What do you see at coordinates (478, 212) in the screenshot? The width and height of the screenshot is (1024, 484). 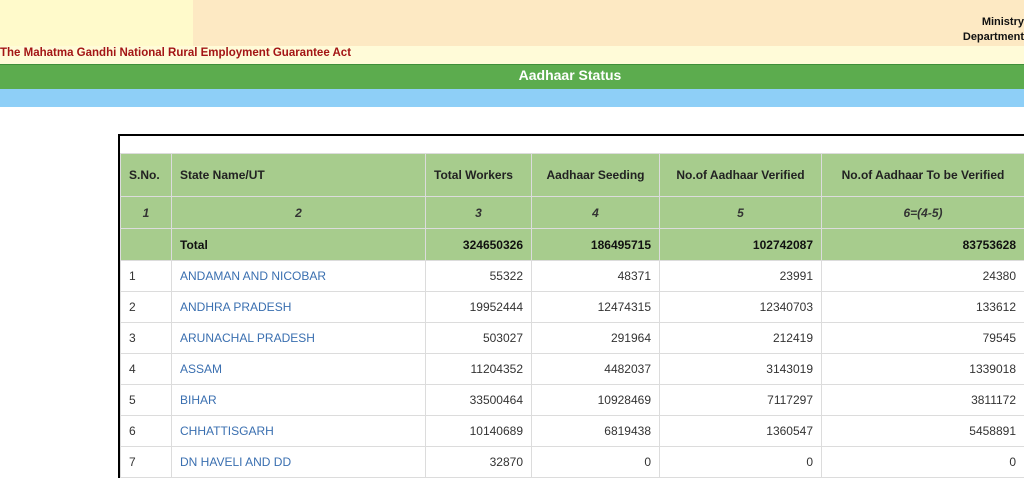 I see `col-number: 3` at bounding box center [478, 212].